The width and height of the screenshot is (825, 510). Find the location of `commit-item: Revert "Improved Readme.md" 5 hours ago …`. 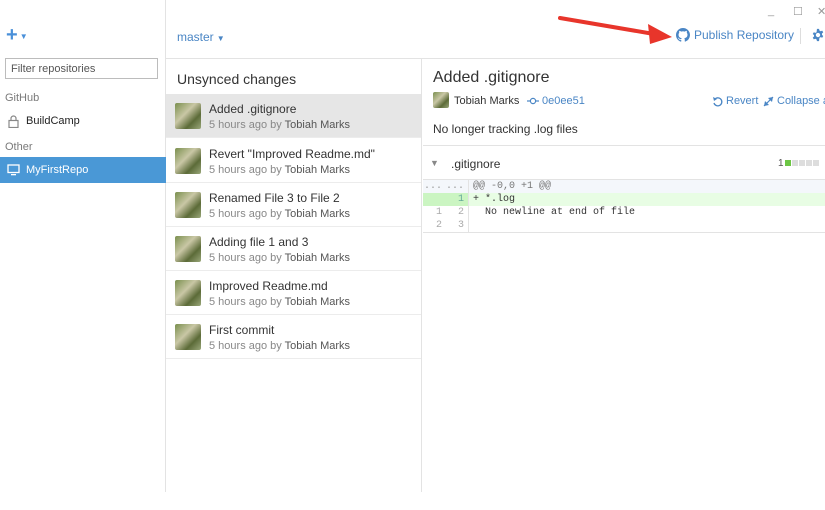

commit-item: Revert "Improved Readme.md" 5 hours ago … is located at coordinates (293, 161).